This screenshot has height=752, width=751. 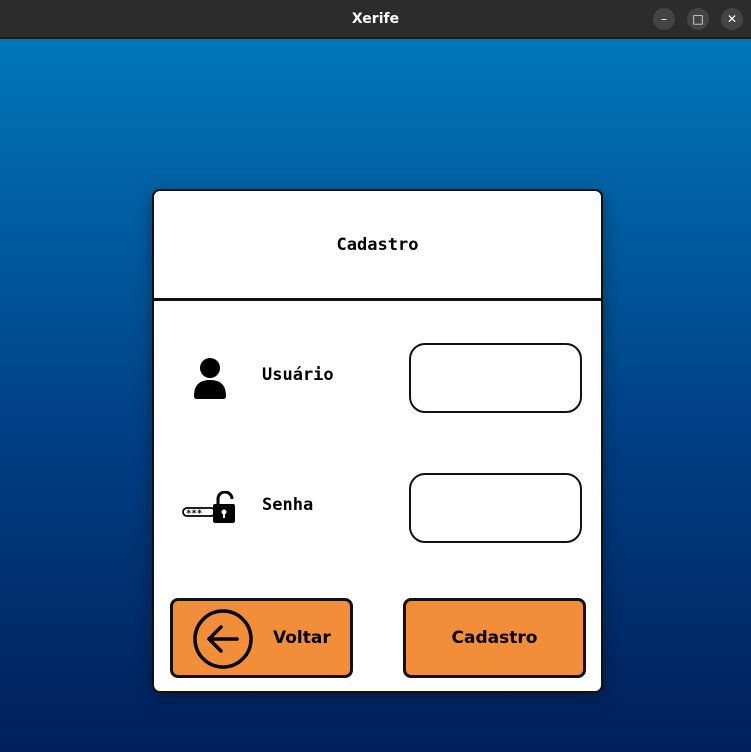 I want to click on password-mask-text: ***, so click(x=194, y=514).